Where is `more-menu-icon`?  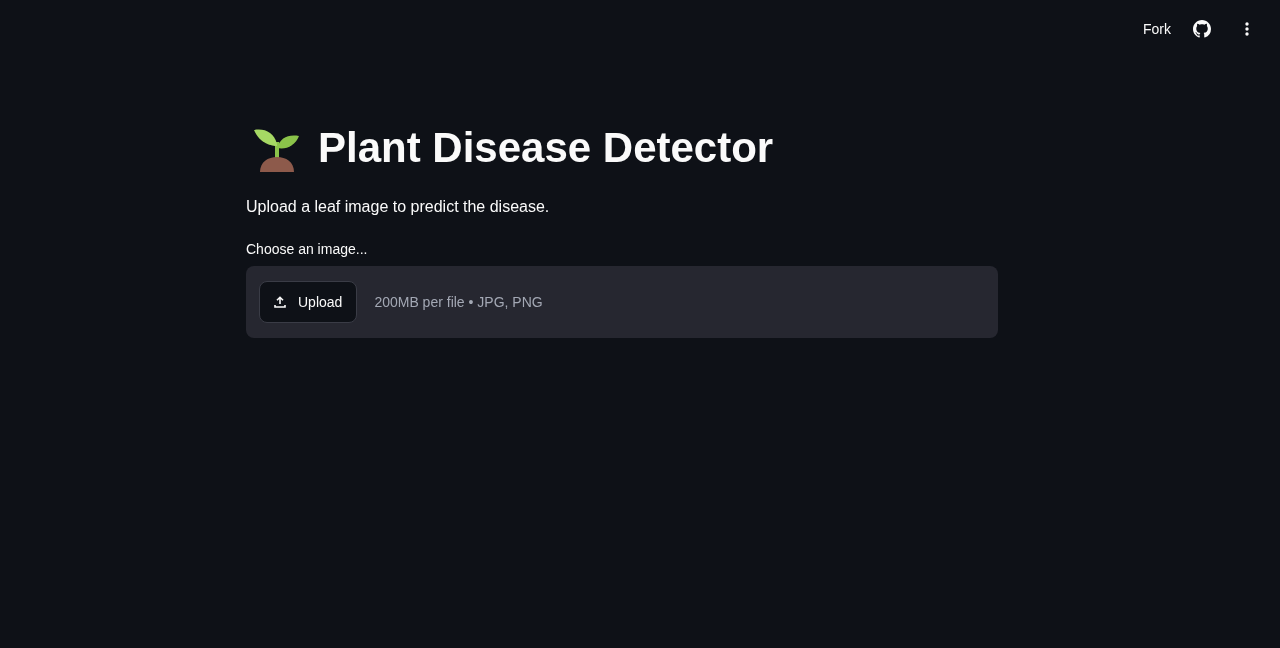
more-menu-icon is located at coordinates (1247, 29).